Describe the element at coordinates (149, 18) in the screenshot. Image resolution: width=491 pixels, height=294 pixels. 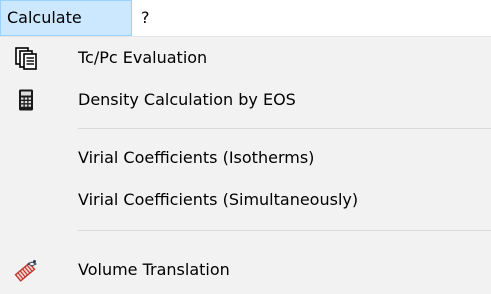
I see `menu-help: ?` at that location.